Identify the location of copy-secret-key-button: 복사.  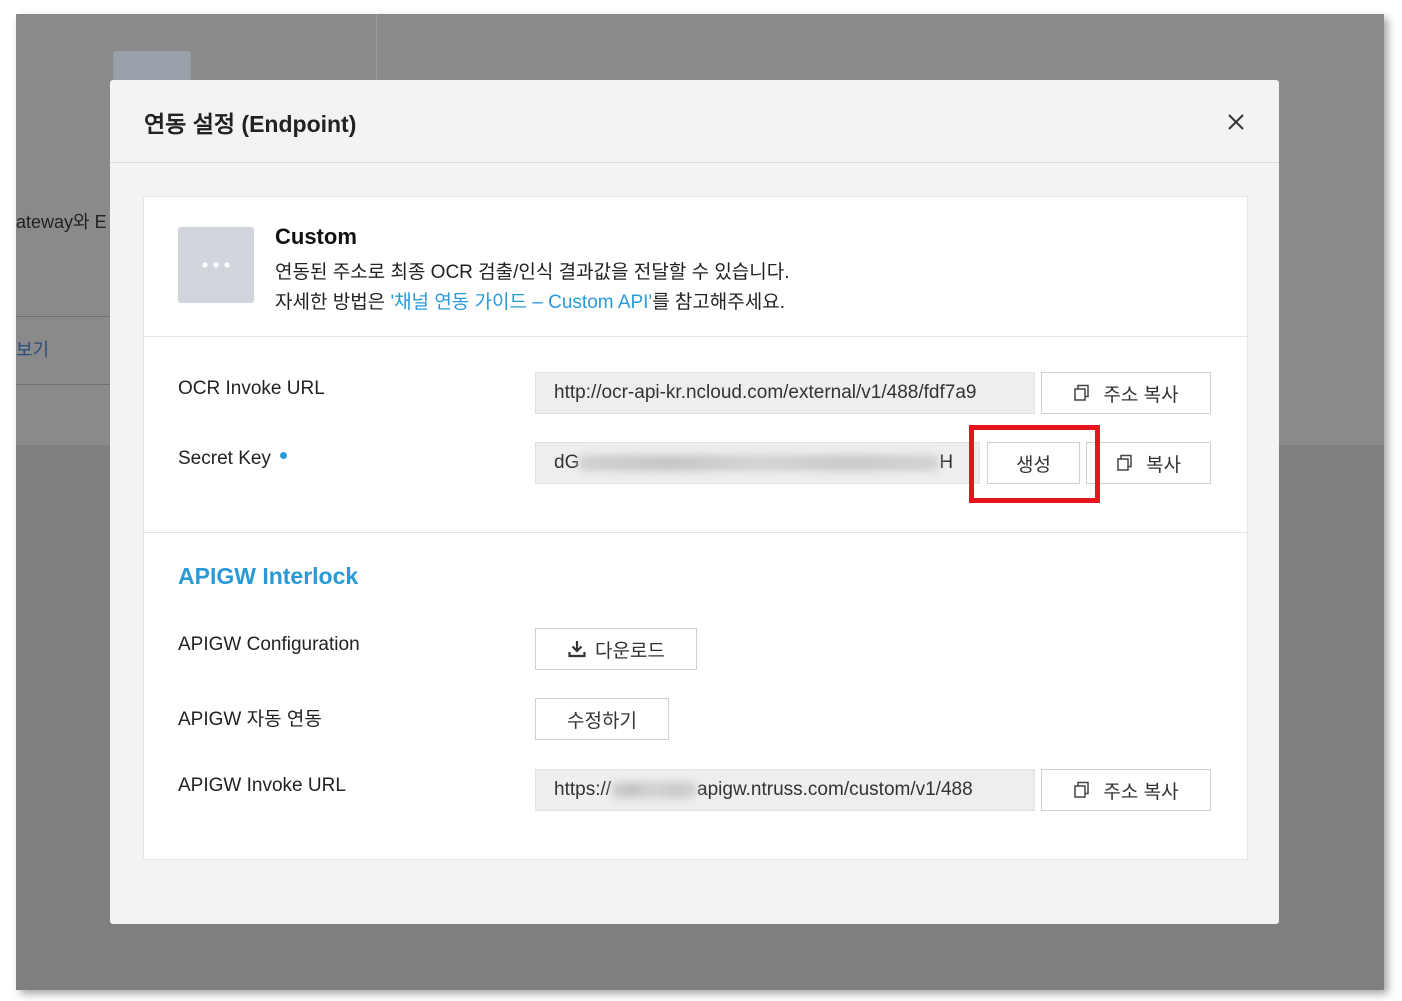
(1148, 463).